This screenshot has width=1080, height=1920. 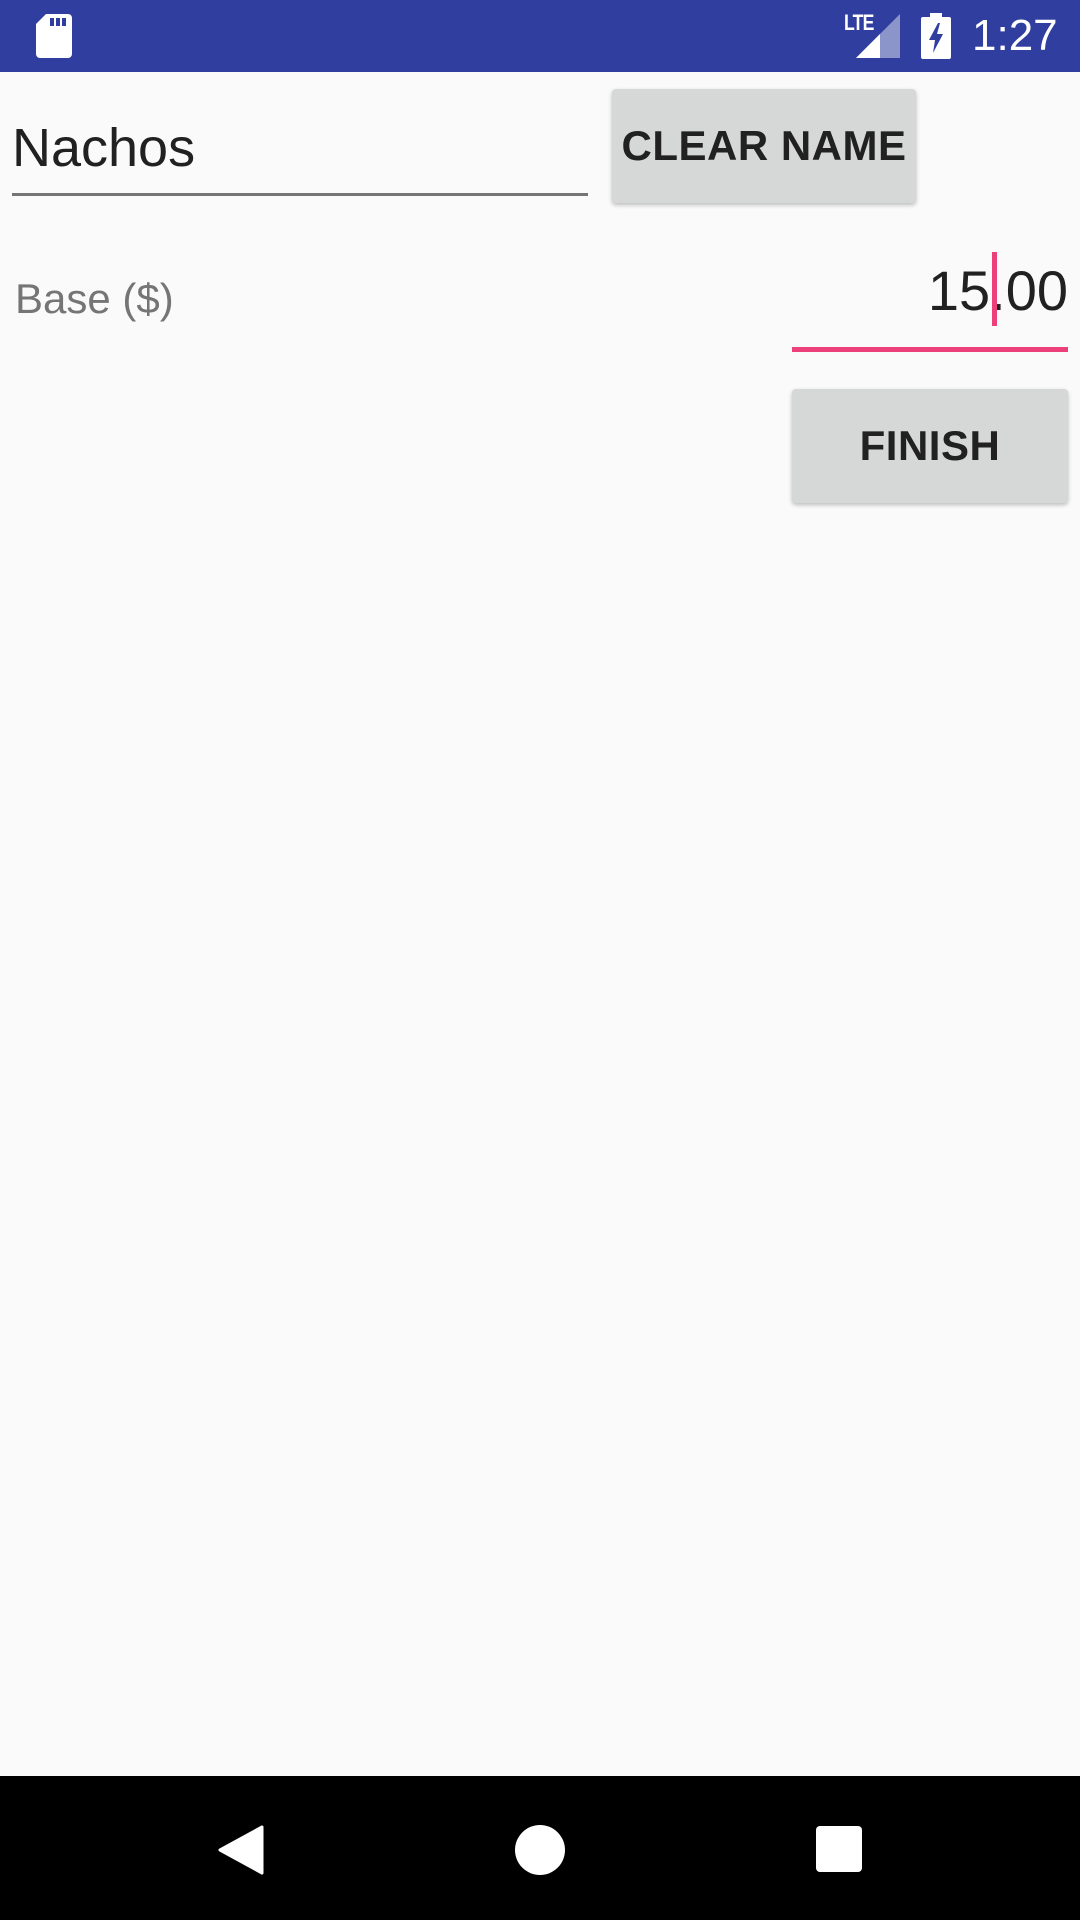 What do you see at coordinates (54, 36) in the screenshot?
I see `sd-card-icon` at bounding box center [54, 36].